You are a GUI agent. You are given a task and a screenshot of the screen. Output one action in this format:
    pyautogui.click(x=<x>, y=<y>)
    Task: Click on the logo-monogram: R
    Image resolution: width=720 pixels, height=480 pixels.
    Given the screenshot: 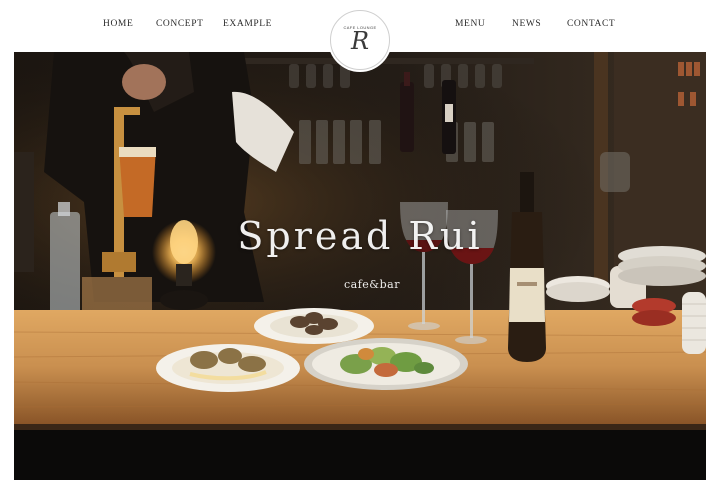 What is the action you would take?
    pyautogui.click(x=360, y=41)
    